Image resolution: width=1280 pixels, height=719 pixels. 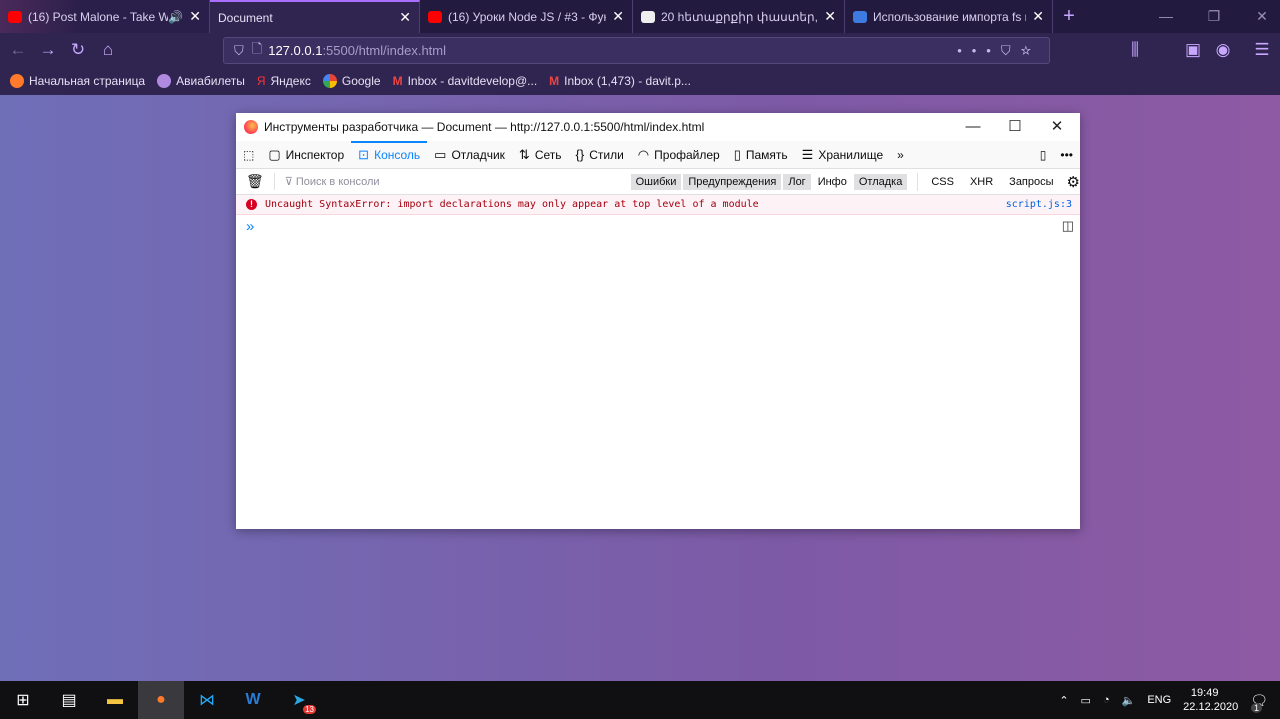 What do you see at coordinates (1069, 16) in the screenshot?
I see `new-tab-button: +` at bounding box center [1069, 16].